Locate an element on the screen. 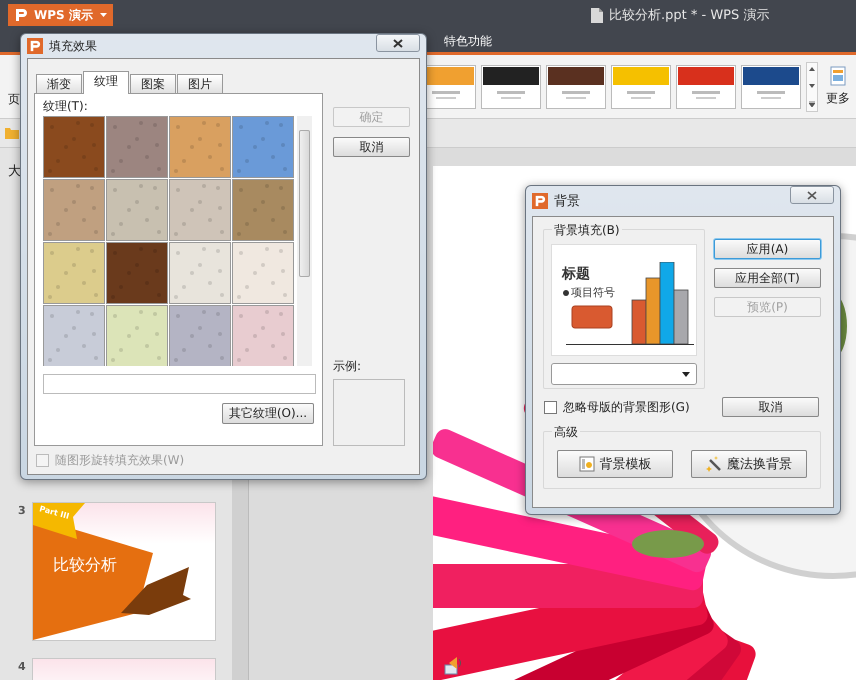 This screenshot has width=856, height=680. dialog-title: 填充效果 is located at coordinates (73, 46).